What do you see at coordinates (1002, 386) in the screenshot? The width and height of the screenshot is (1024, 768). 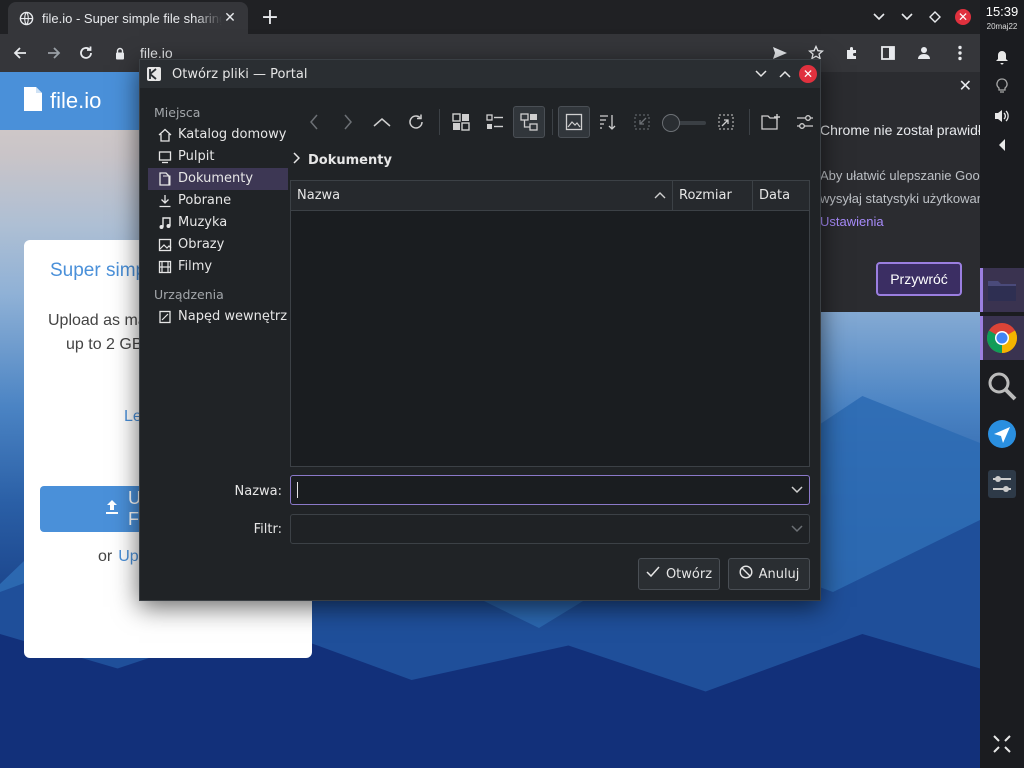 I see `taskbar-search` at bounding box center [1002, 386].